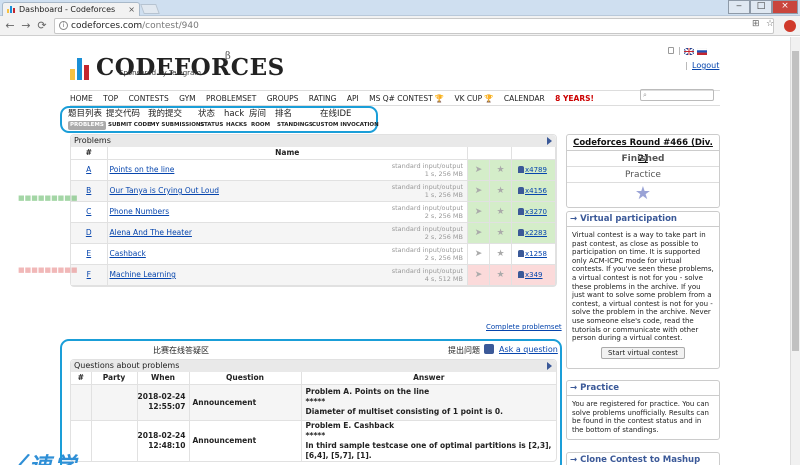  Describe the element at coordinates (353, 98) in the screenshot. I see `menu-api: API` at that location.